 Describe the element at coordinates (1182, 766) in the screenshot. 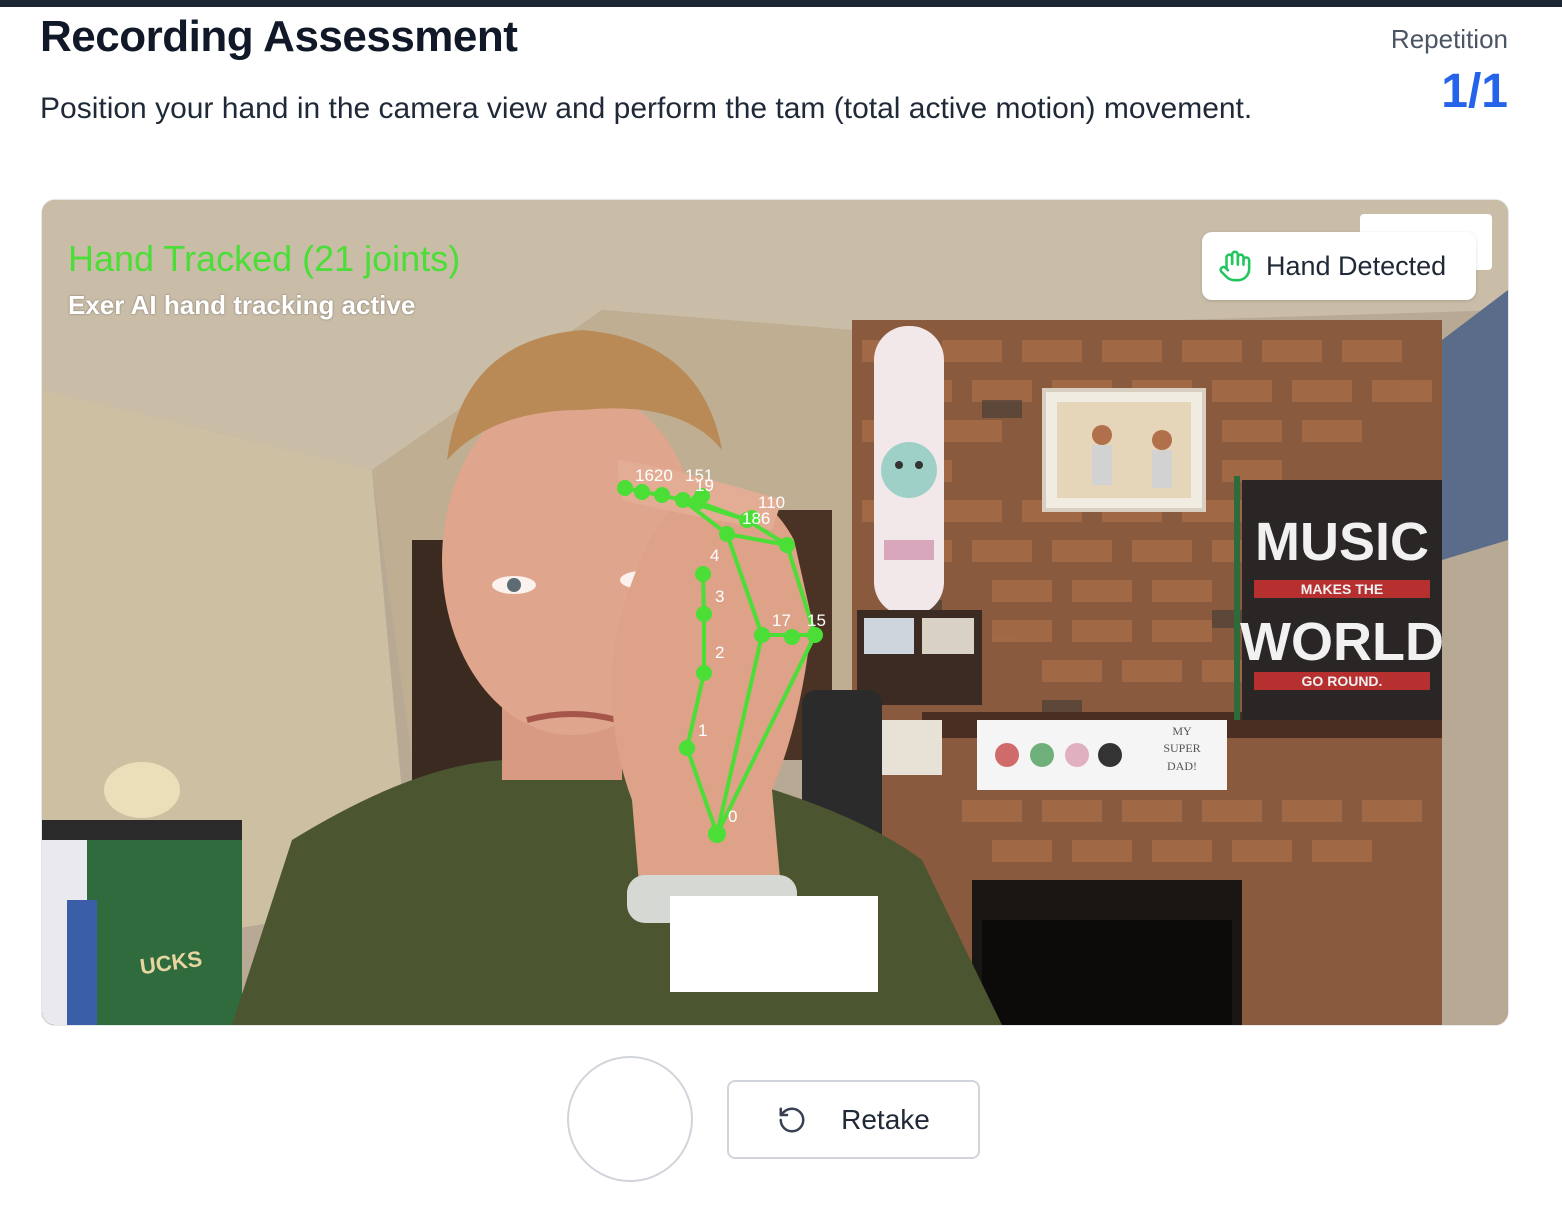

I see `sign-word-3: DAD!` at that location.